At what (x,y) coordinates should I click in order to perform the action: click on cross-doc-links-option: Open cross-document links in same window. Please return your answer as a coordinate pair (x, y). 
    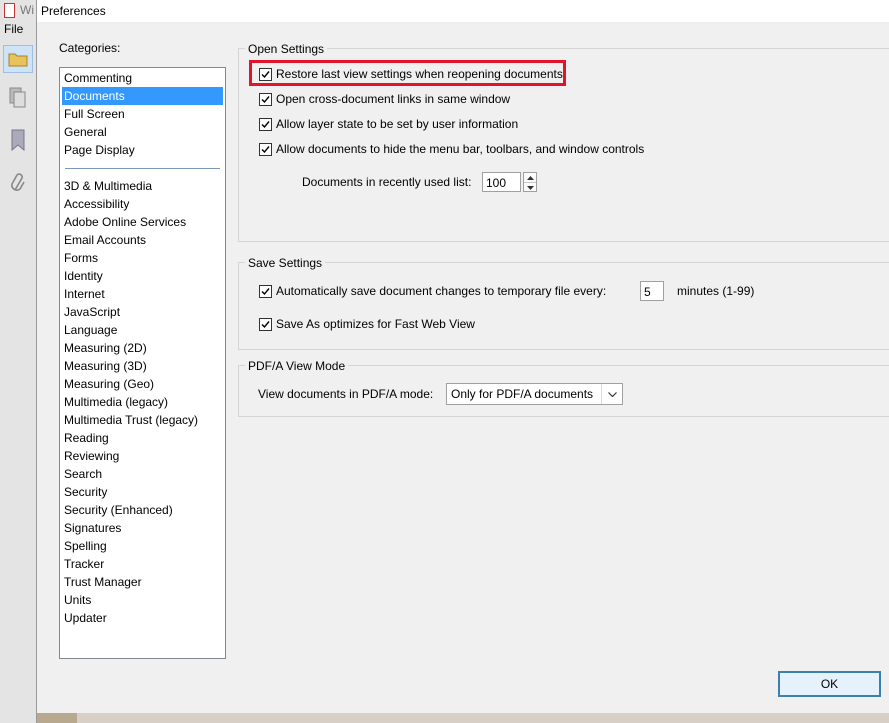
    Looking at the image, I should click on (384, 99).